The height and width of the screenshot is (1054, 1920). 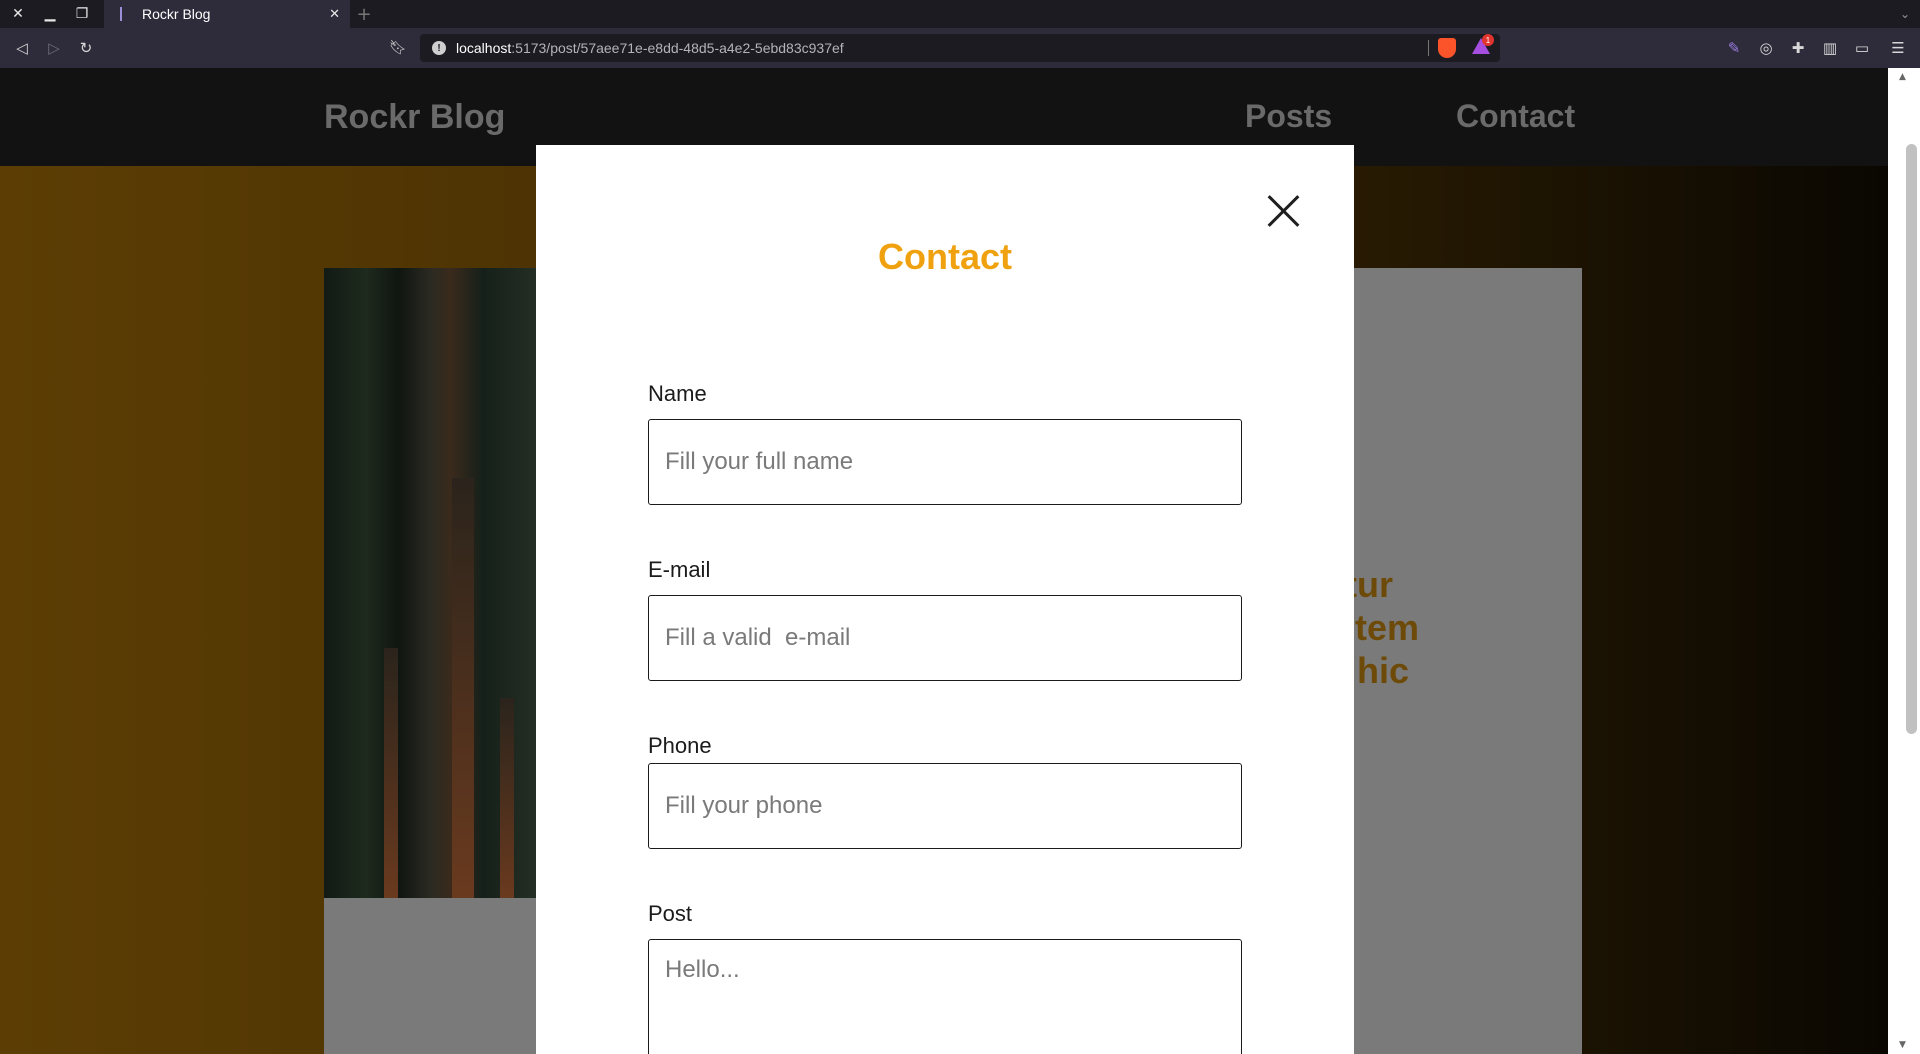 What do you see at coordinates (1902, 1045) in the screenshot?
I see `scroll-down-icon: ▼` at bounding box center [1902, 1045].